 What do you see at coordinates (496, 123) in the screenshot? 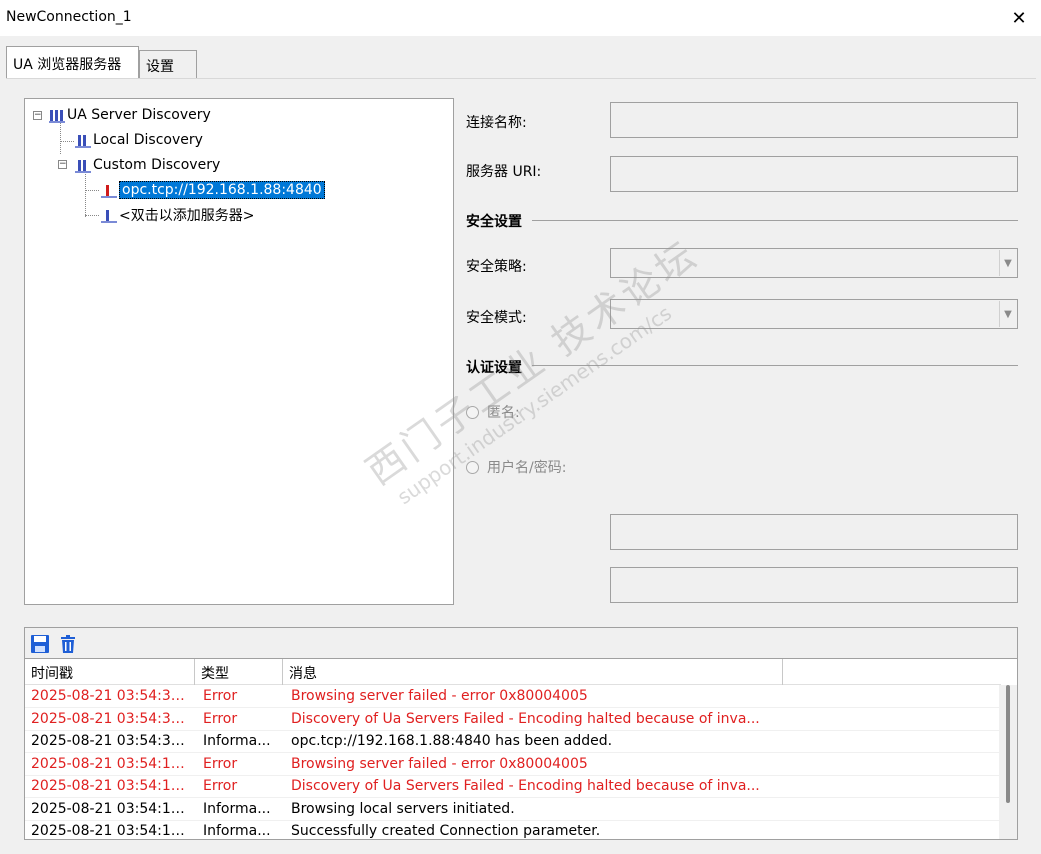
I see `connection-name-label: 连接名称:` at bounding box center [496, 123].